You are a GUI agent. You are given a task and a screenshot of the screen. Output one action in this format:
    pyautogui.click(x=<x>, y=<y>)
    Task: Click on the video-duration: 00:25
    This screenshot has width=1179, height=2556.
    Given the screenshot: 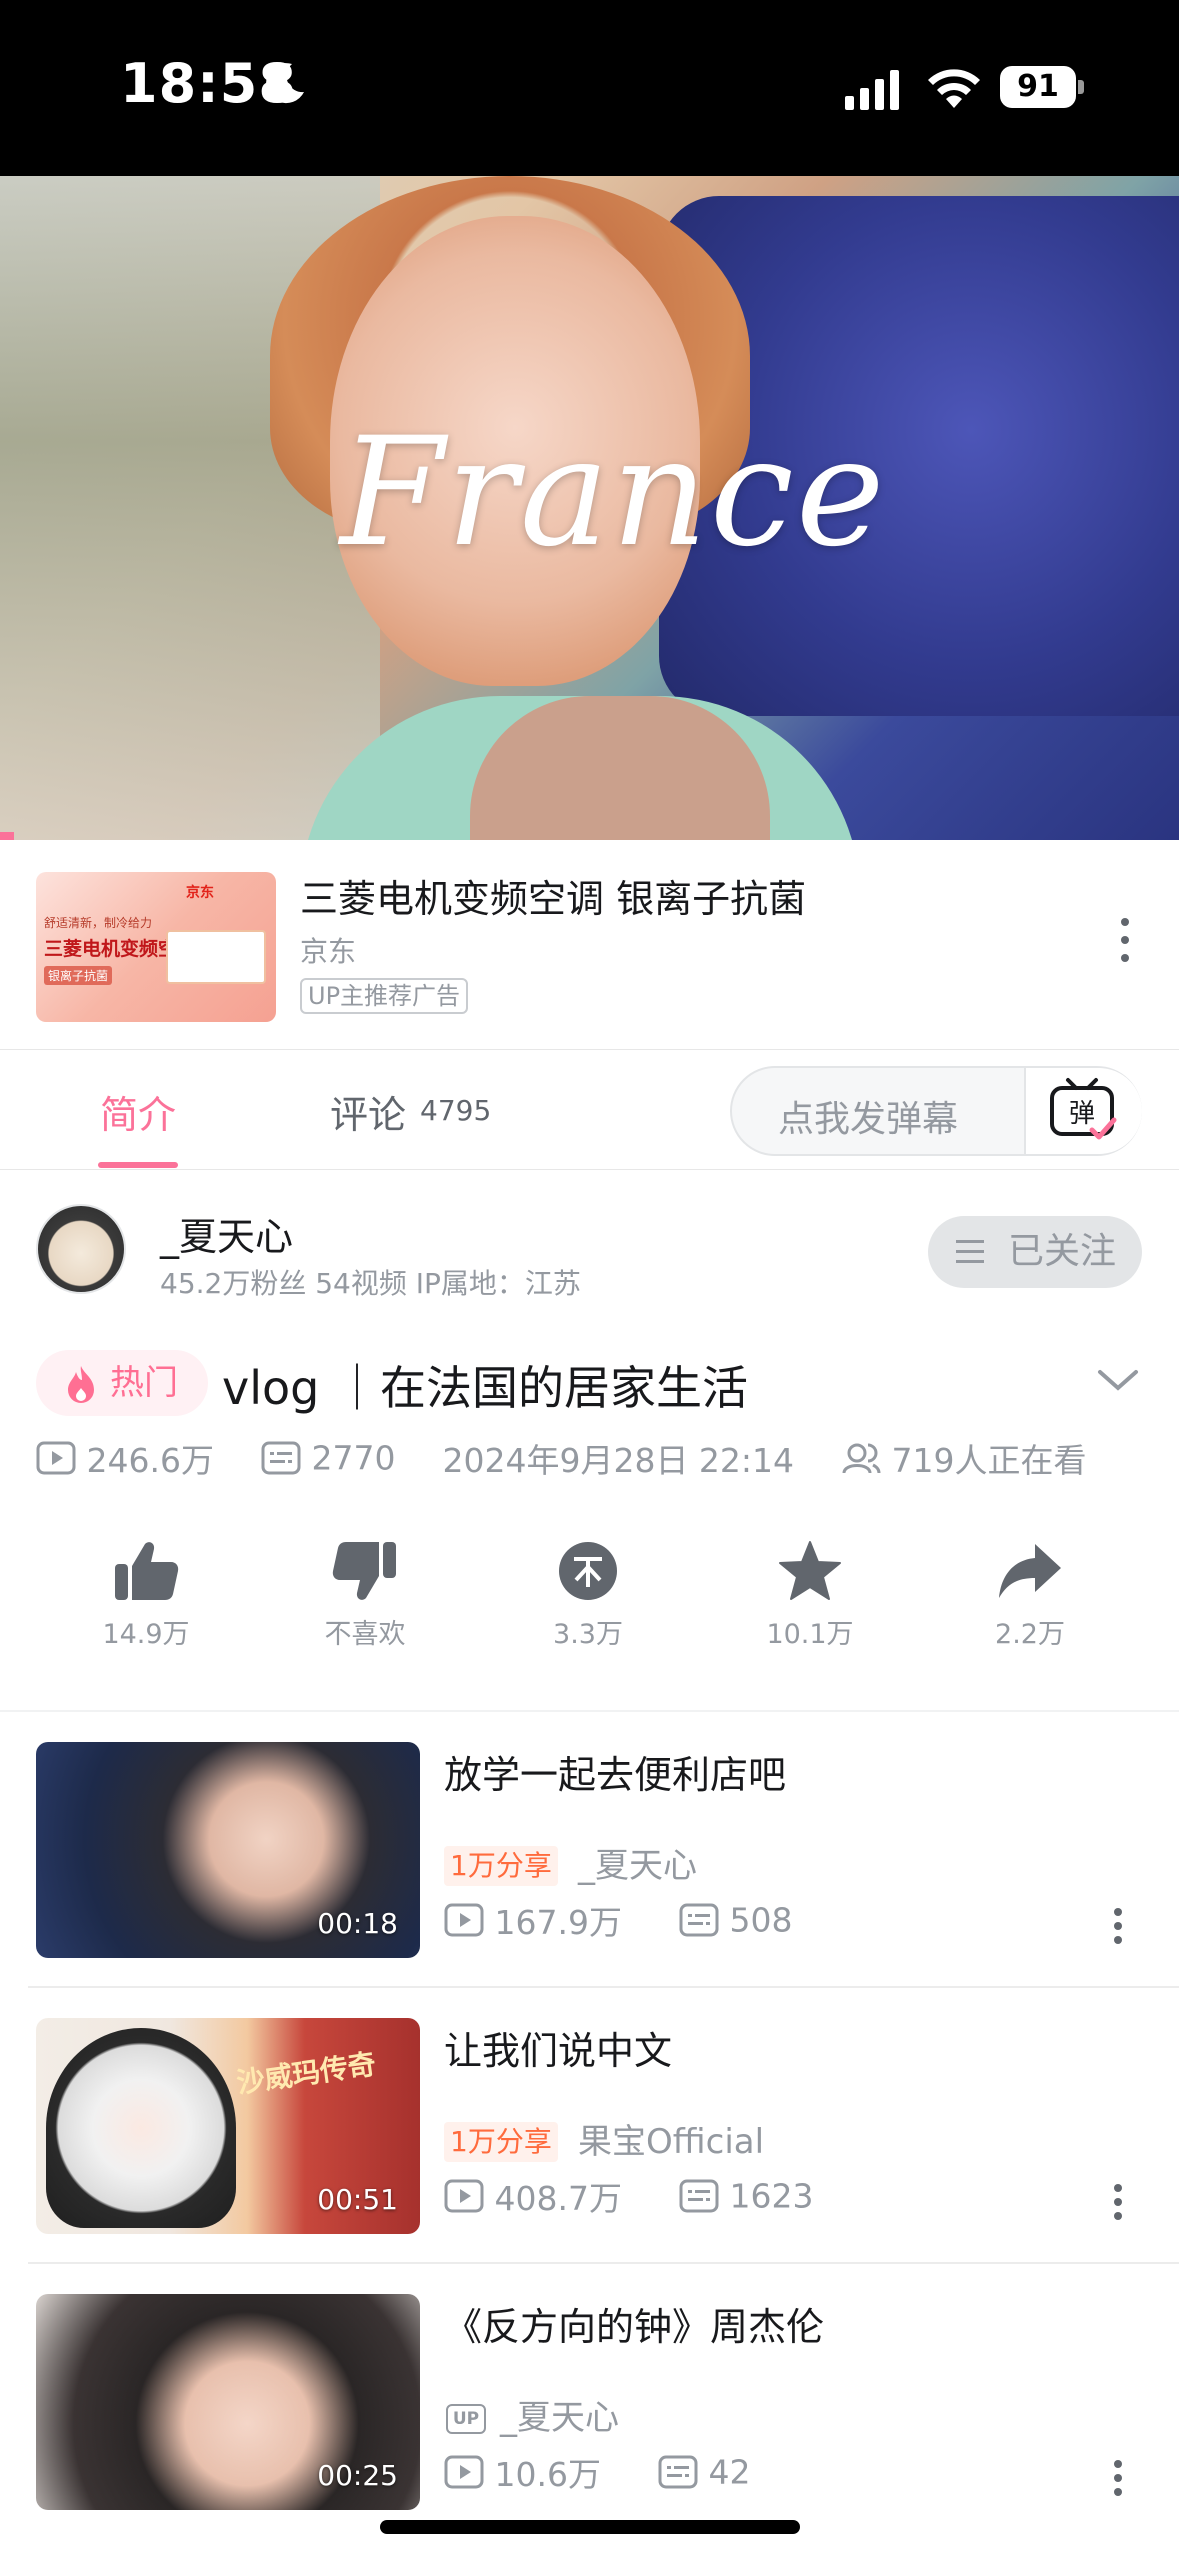 What is the action you would take?
    pyautogui.click(x=357, y=2475)
    